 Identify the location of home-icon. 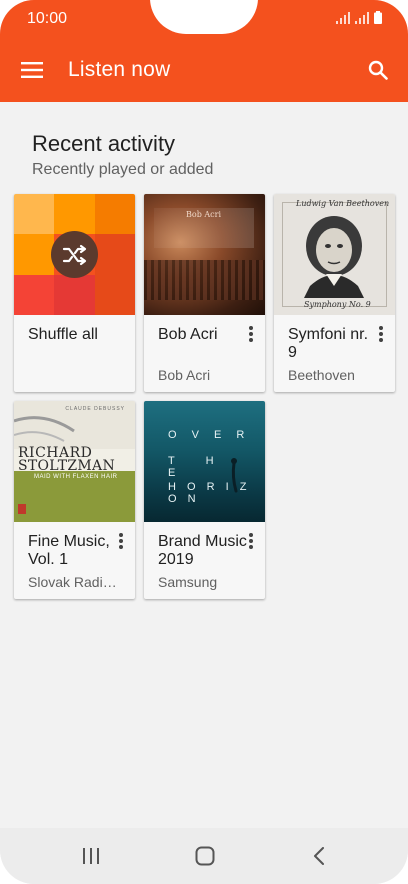
(205, 856).